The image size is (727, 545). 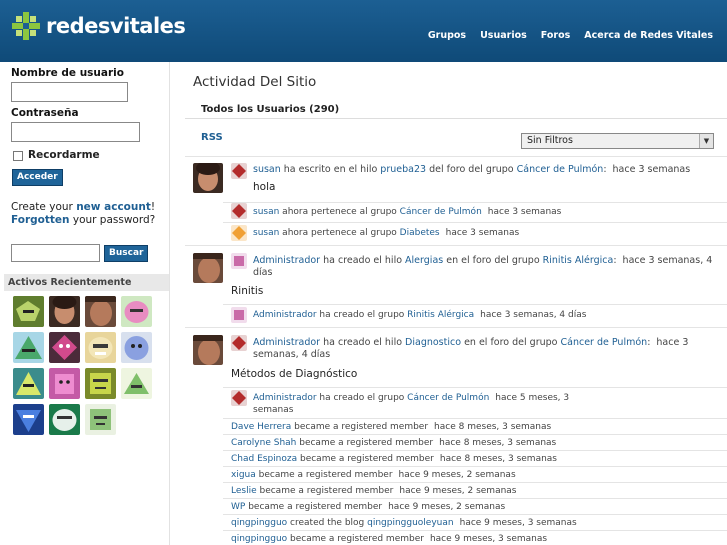 What do you see at coordinates (294, 374) in the screenshot?
I see `activity-message: Métodos de Diagnóstico` at bounding box center [294, 374].